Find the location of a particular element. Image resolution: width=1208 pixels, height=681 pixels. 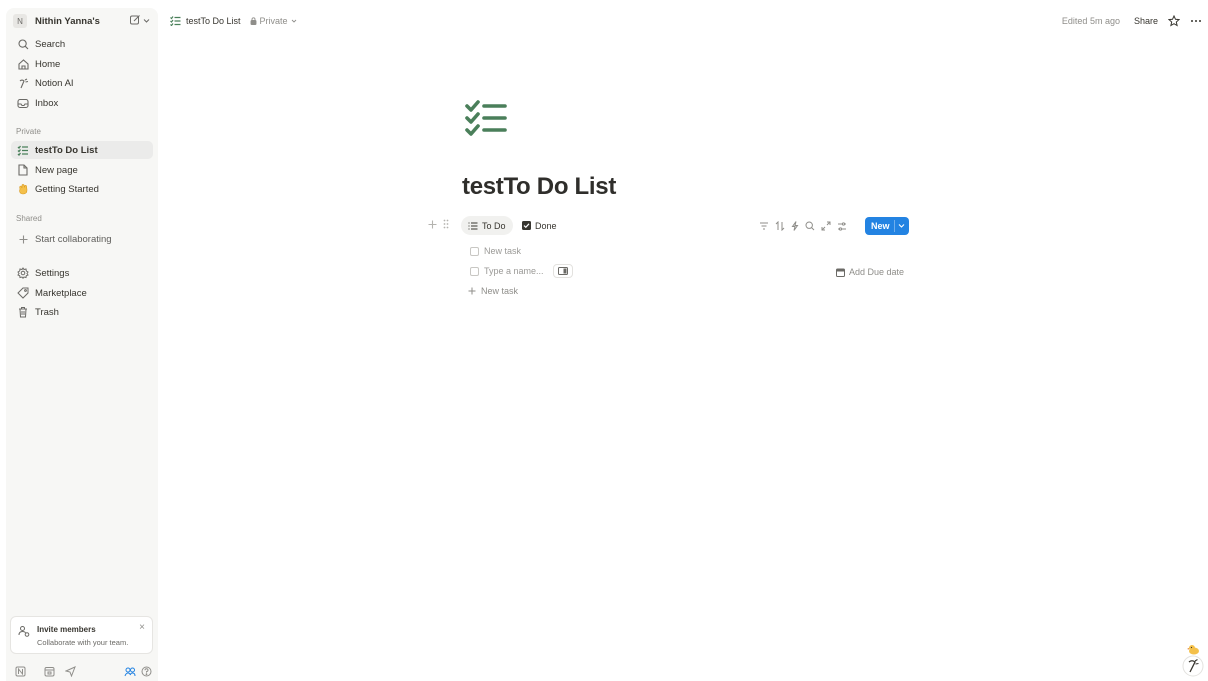

tab-label: Done is located at coordinates (546, 225).